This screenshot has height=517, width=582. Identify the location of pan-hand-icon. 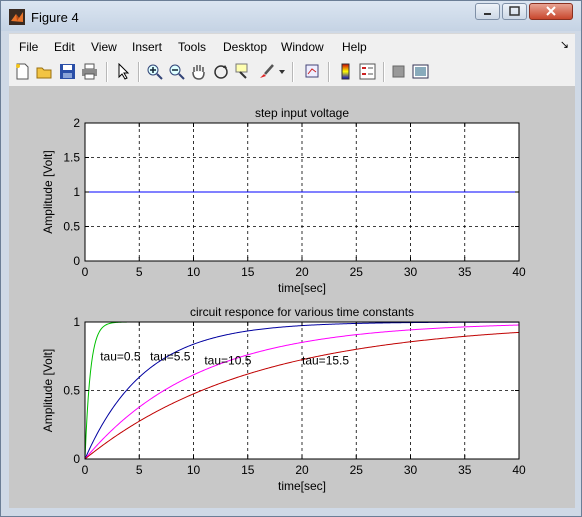
(198, 71).